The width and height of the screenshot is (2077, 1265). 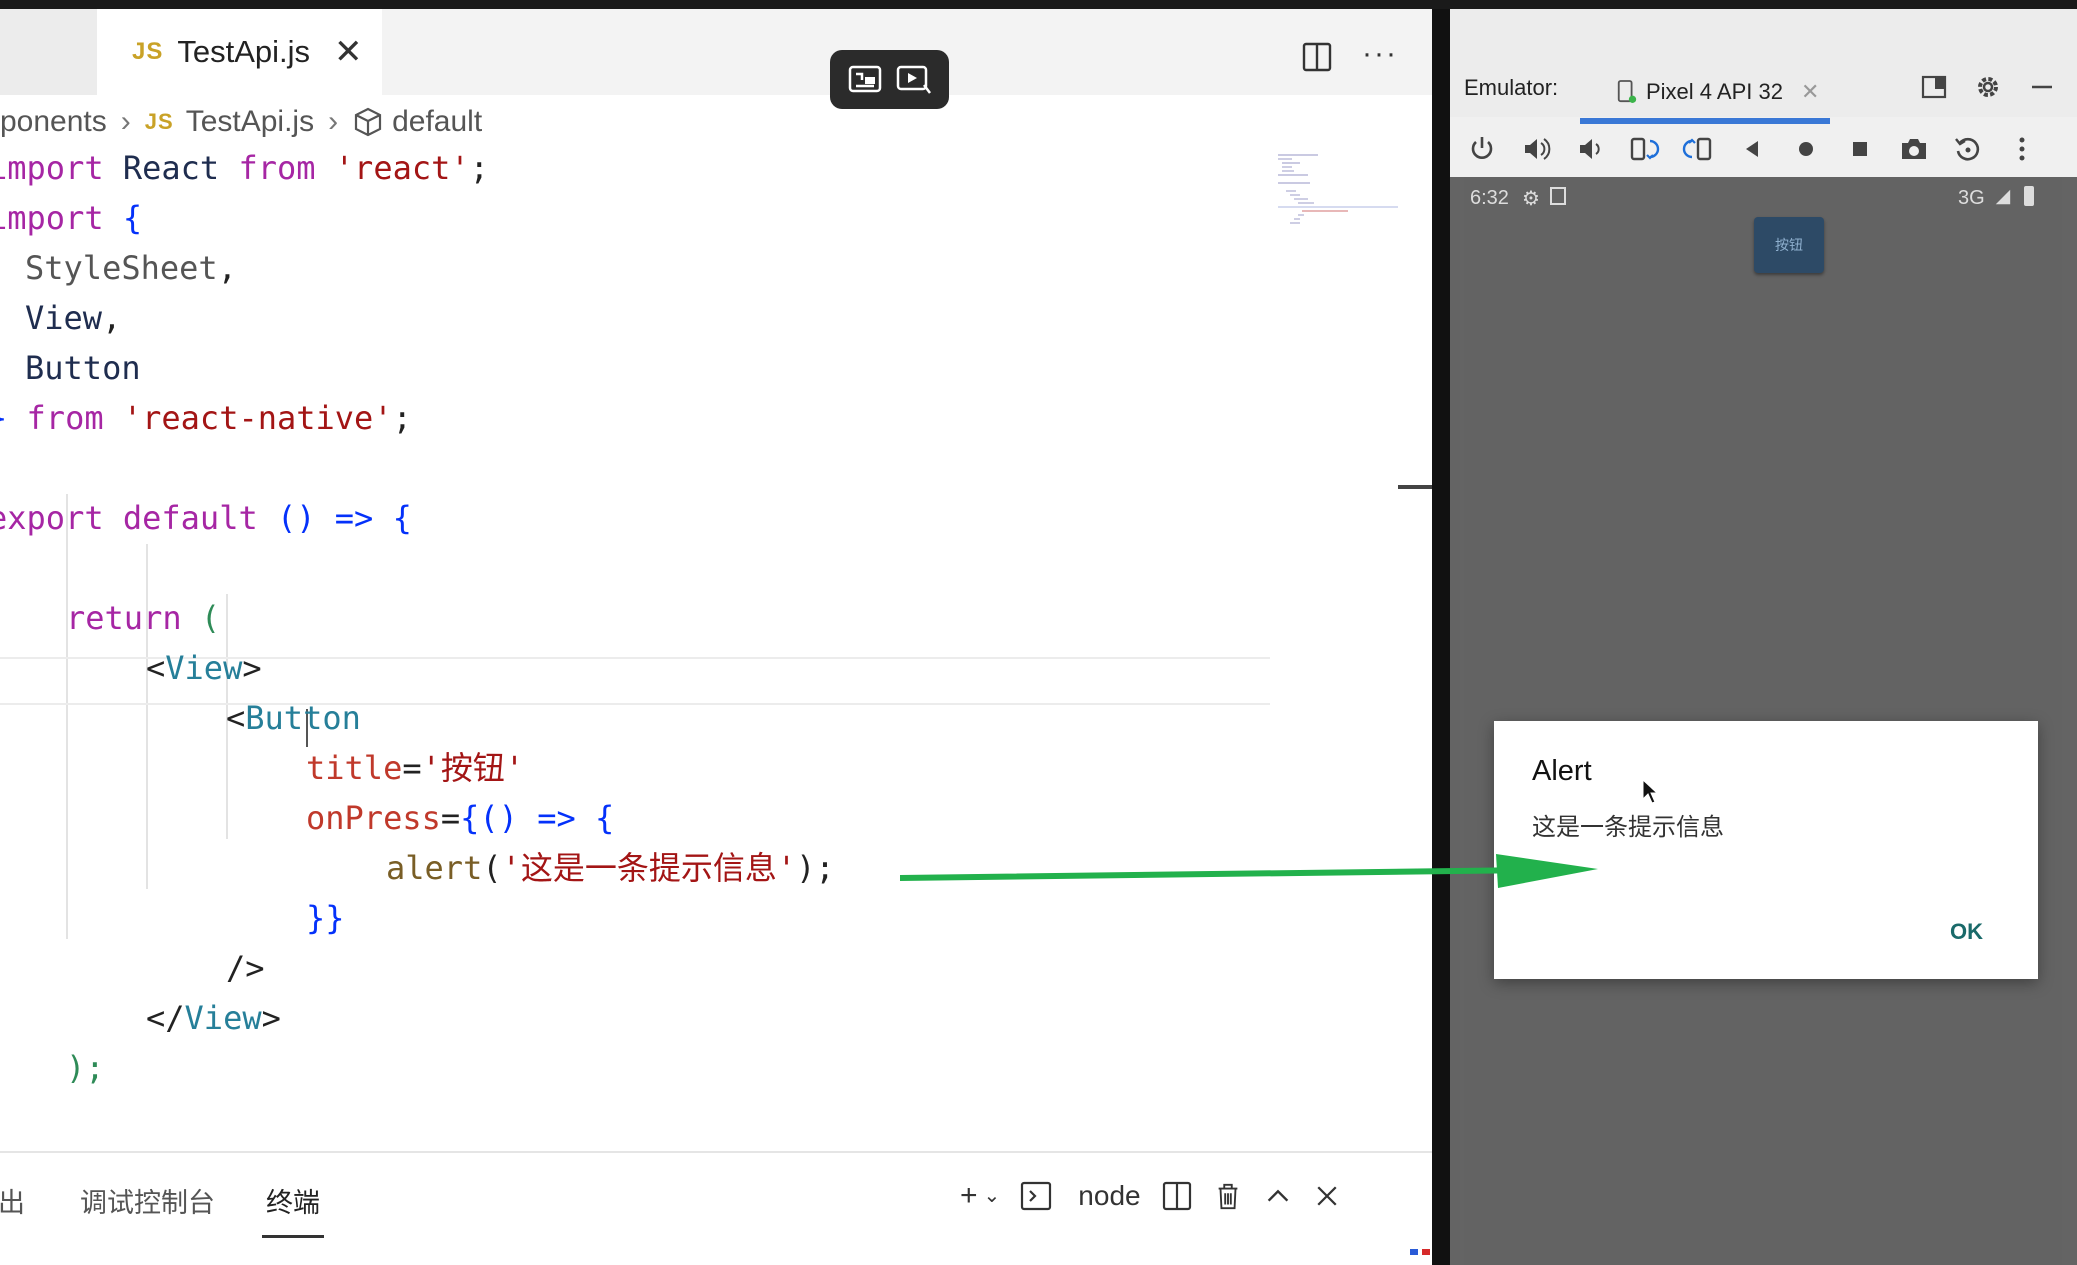 I want to click on rotate-left-icon, so click(x=1644, y=149).